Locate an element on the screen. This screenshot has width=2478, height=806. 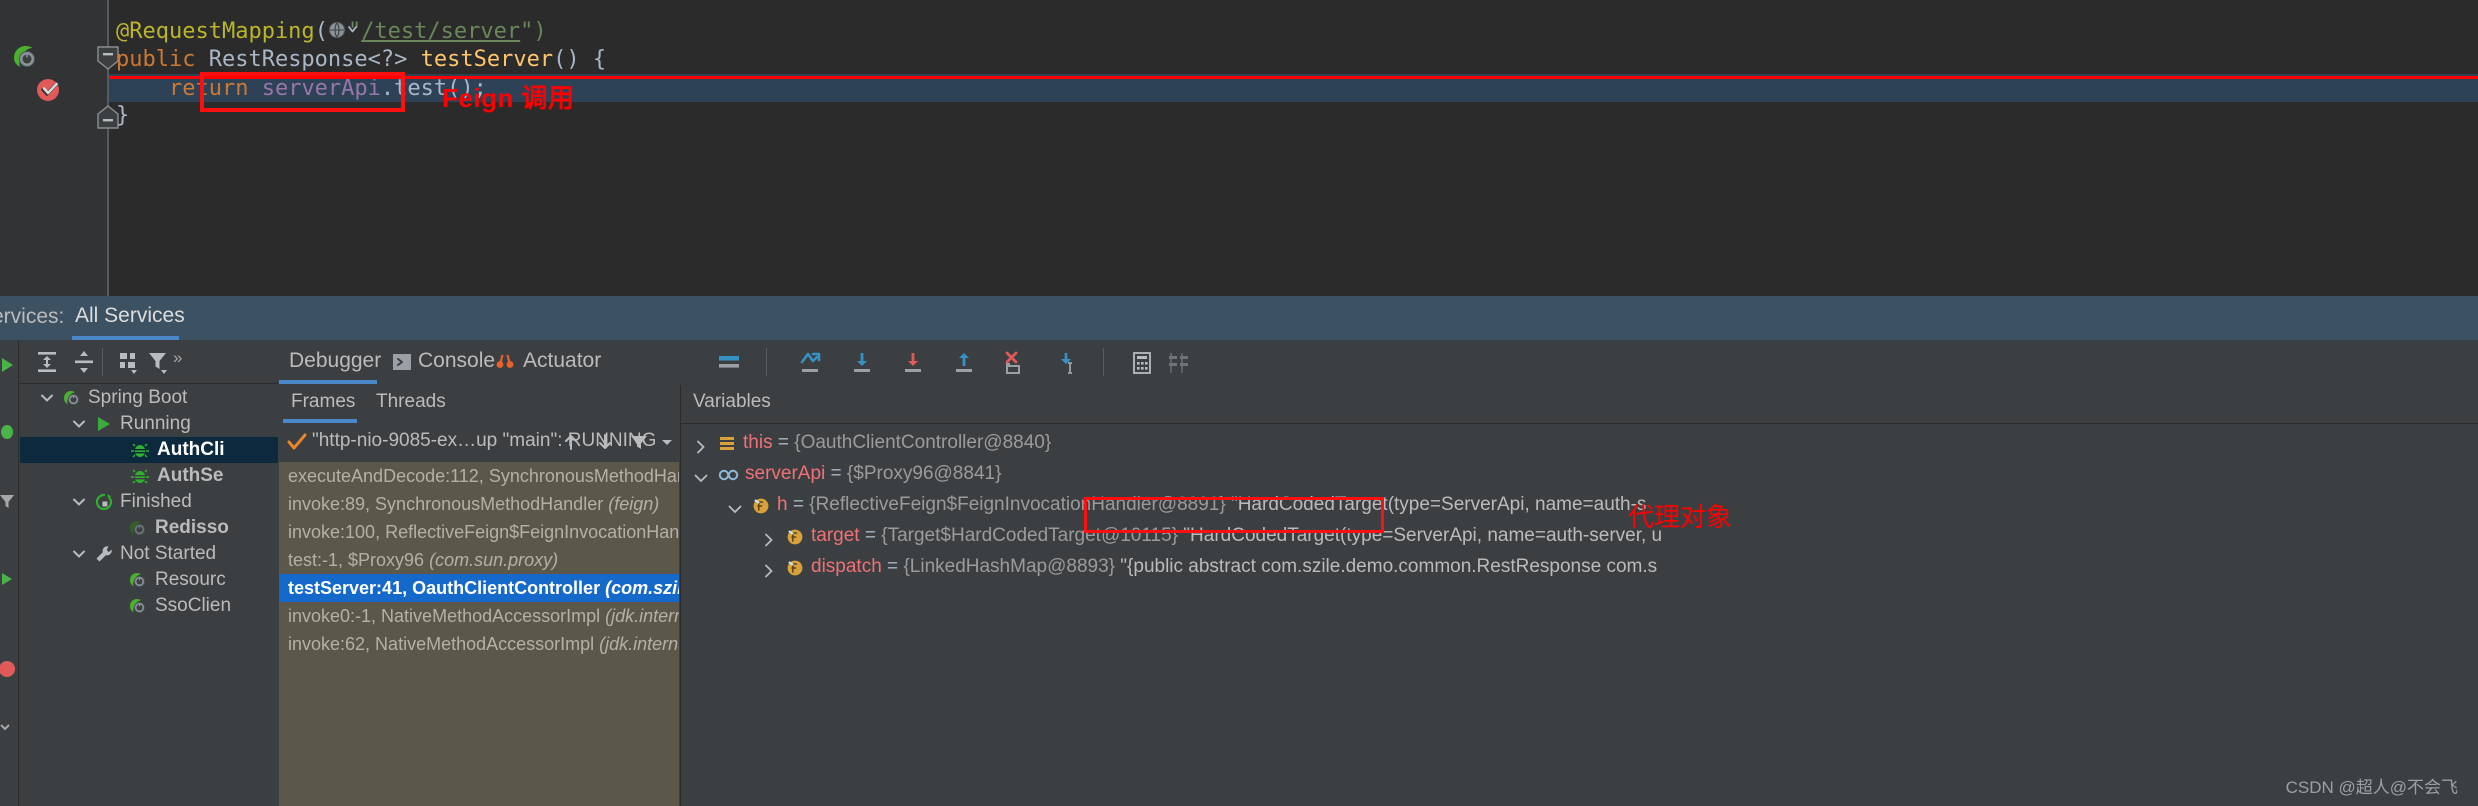
services-toolbar: » is located at coordinates (149, 362).